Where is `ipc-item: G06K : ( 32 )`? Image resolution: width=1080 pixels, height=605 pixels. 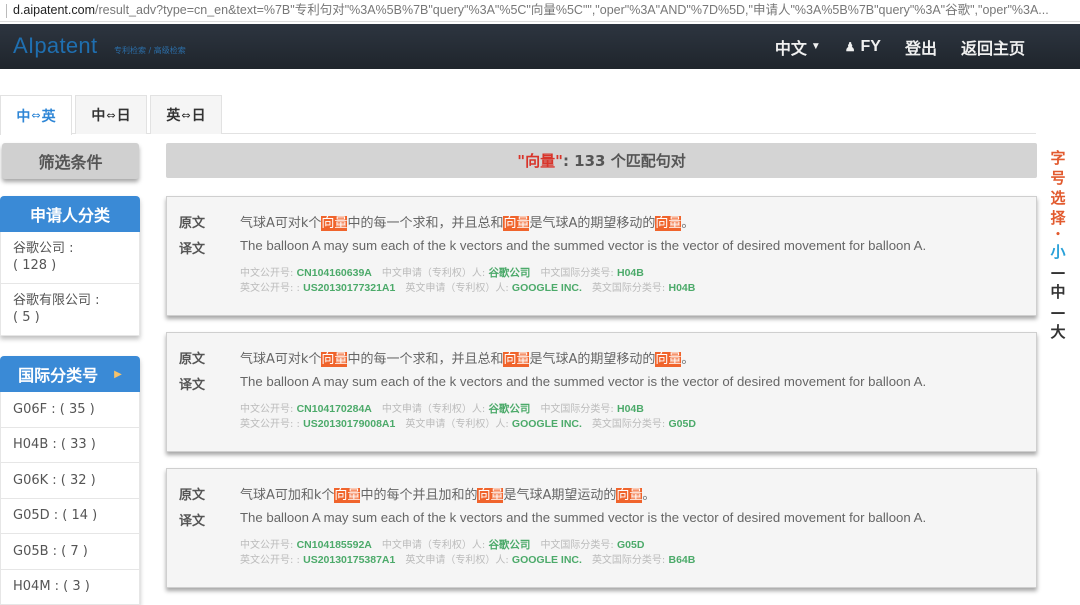 ipc-item: G06K : ( 32 ) is located at coordinates (70, 481).